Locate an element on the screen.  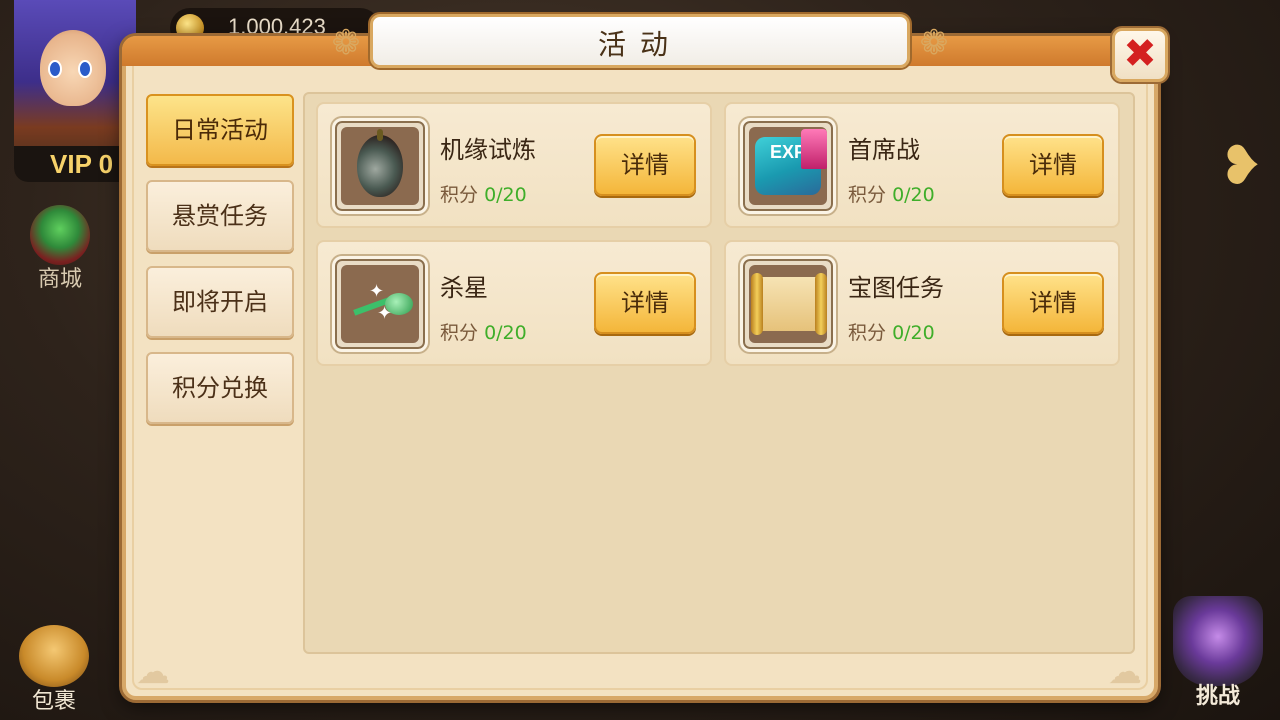
shop-button: 商城 is located at coordinates (60, 250).